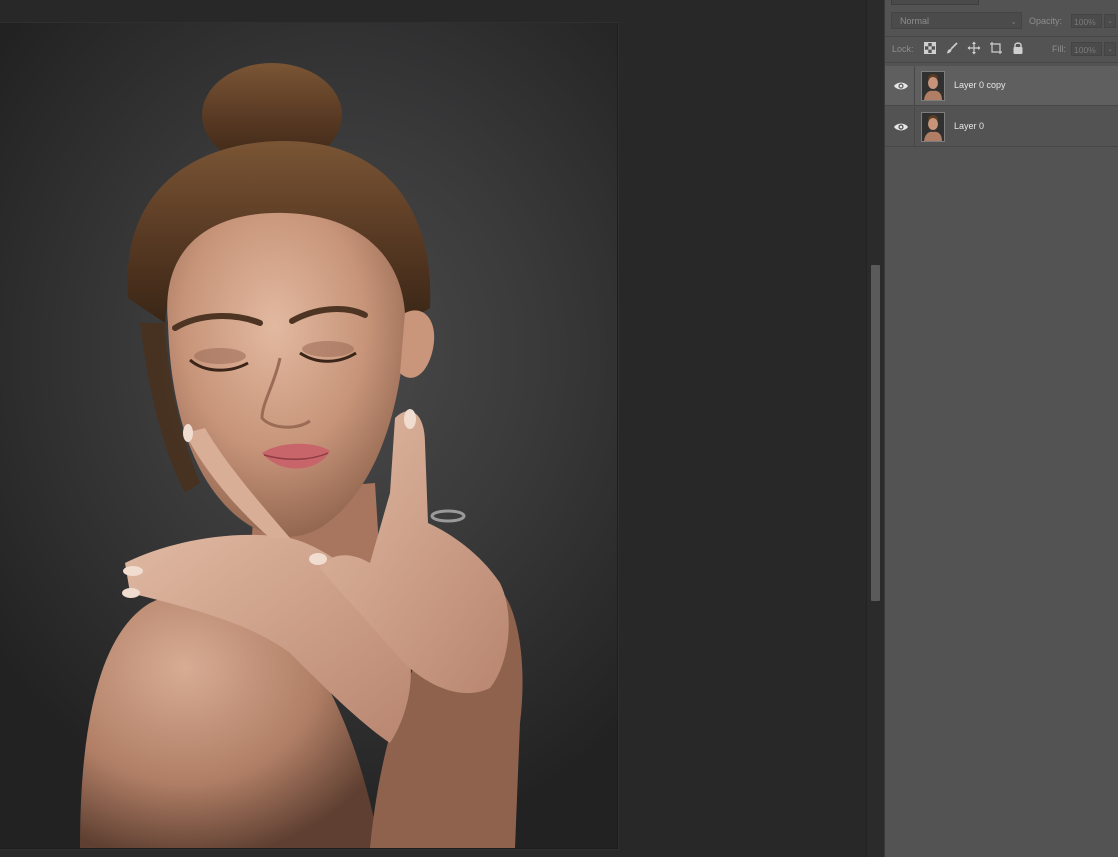 The image size is (1118, 857). I want to click on blend-opacity-row: Normal ⌄ Opacity: 100% ⌄, so click(1001, 21).